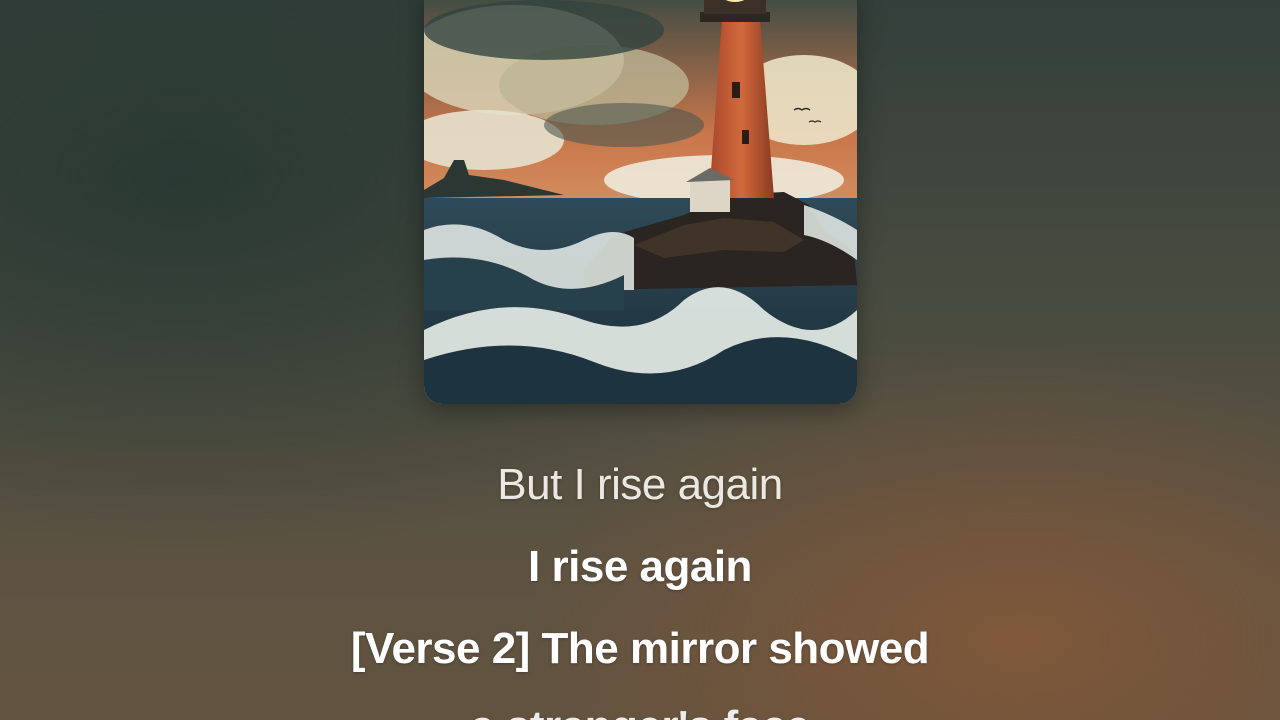  I want to click on lyric-line-previous: But I rise again, so click(640, 485).